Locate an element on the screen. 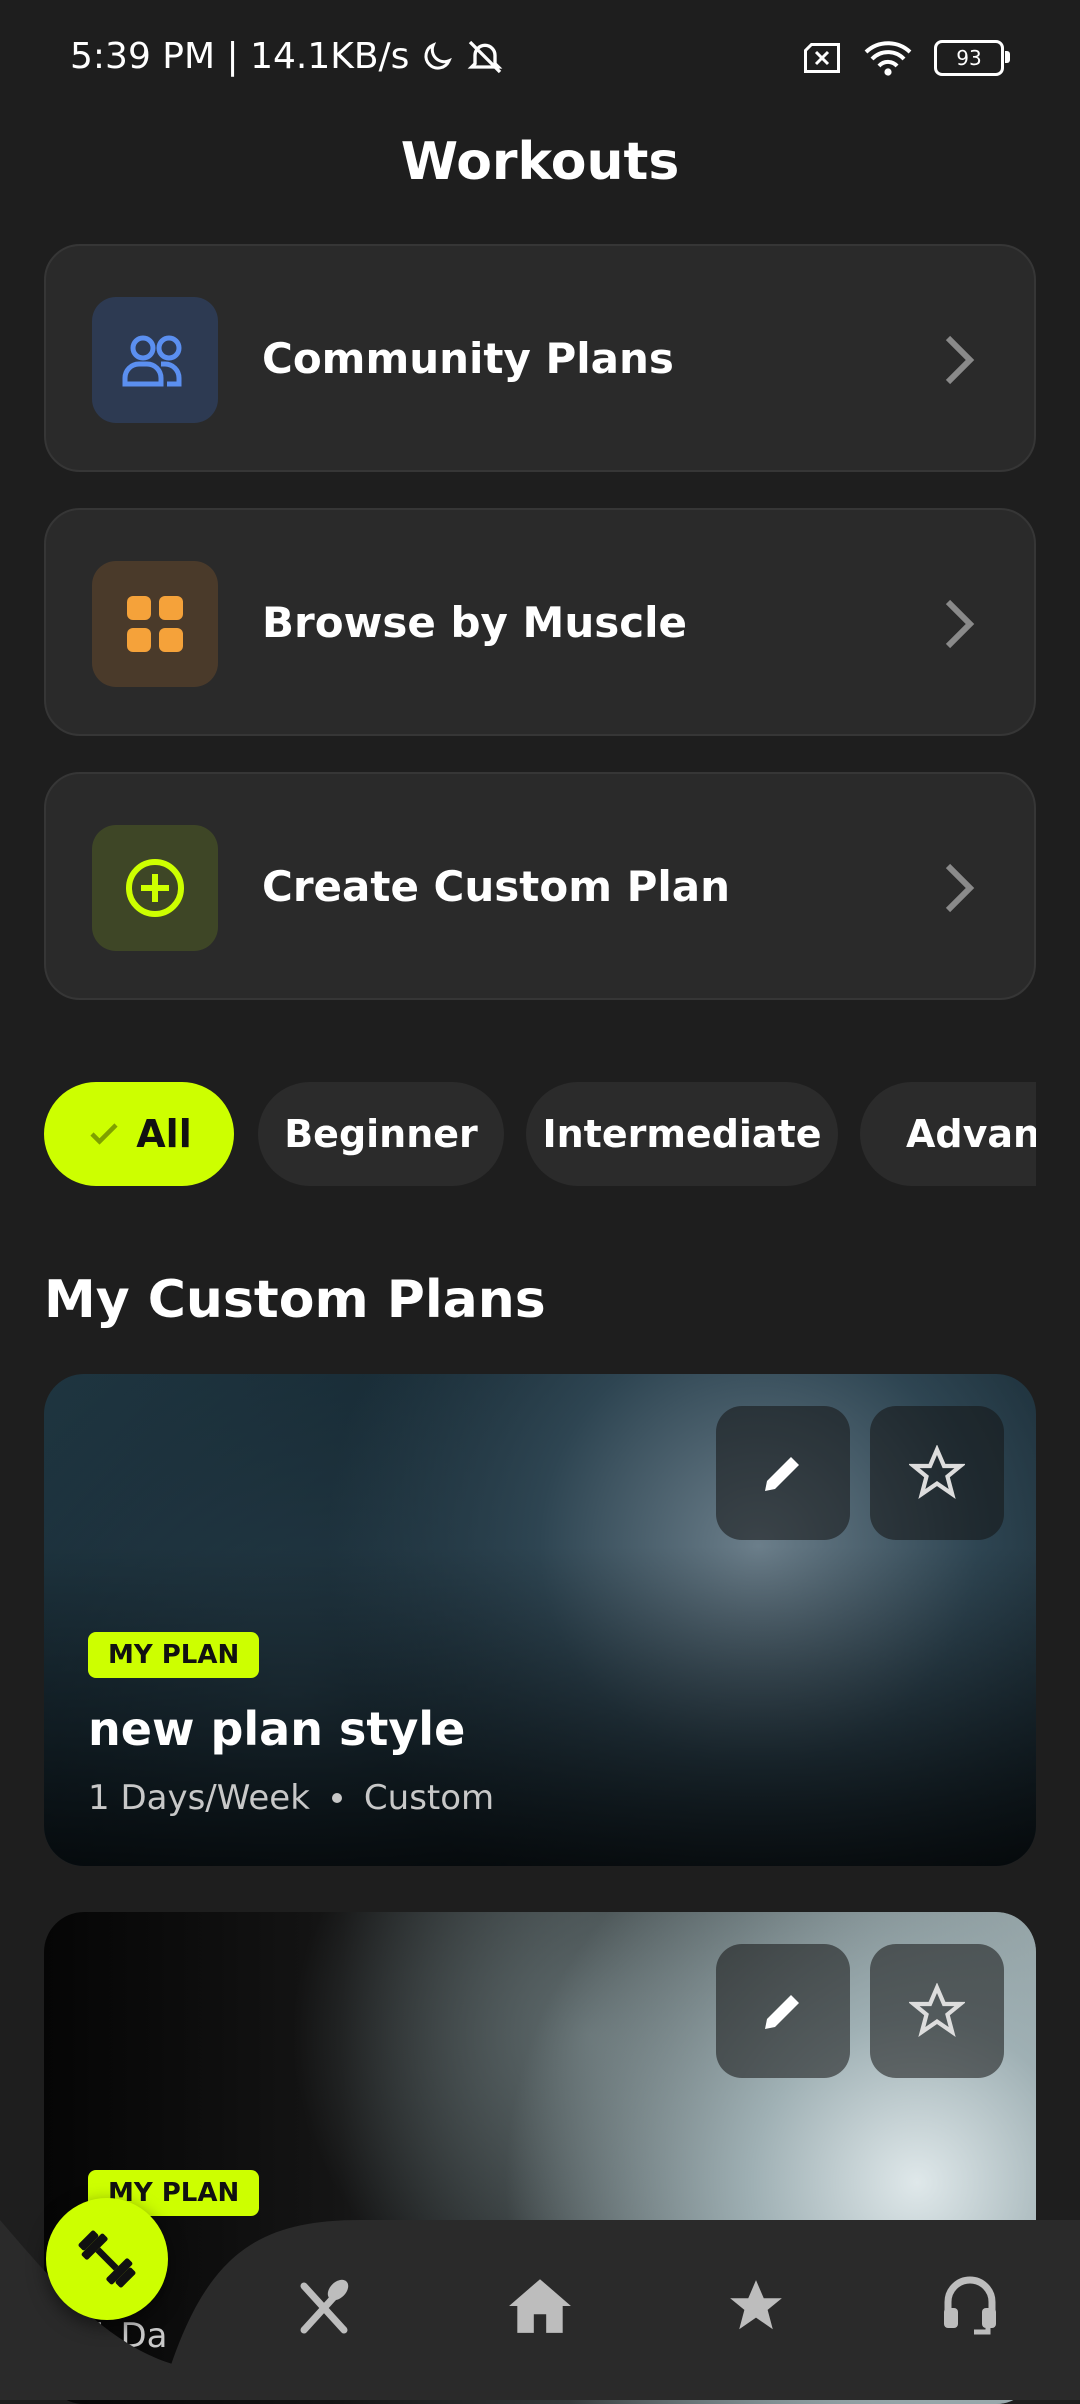  browse-by-muscle-label: Browse by Muscle is located at coordinates (475, 622).